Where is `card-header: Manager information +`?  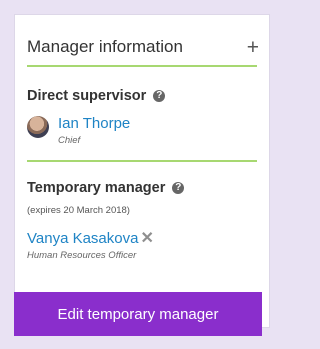
card-header: Manager information + is located at coordinates (143, 47).